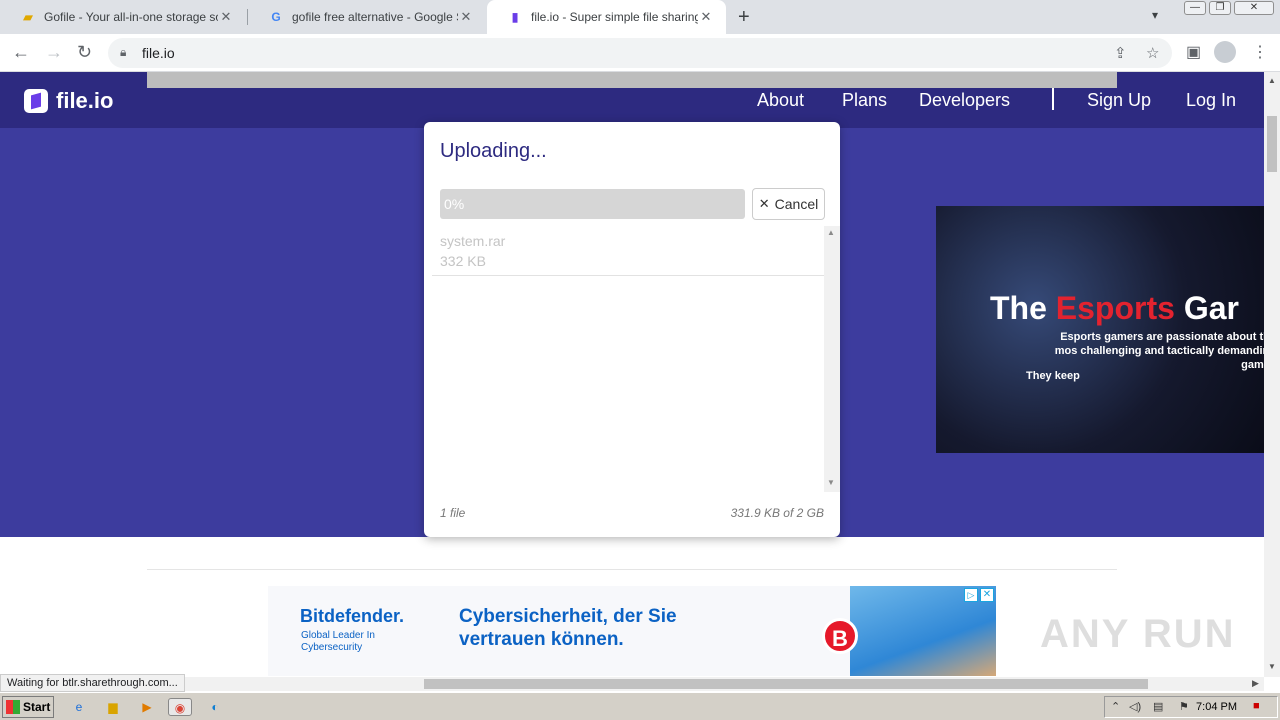 The width and height of the screenshot is (1280, 720). I want to click on anyrun-watermark: ANY RUN, so click(1138, 634).